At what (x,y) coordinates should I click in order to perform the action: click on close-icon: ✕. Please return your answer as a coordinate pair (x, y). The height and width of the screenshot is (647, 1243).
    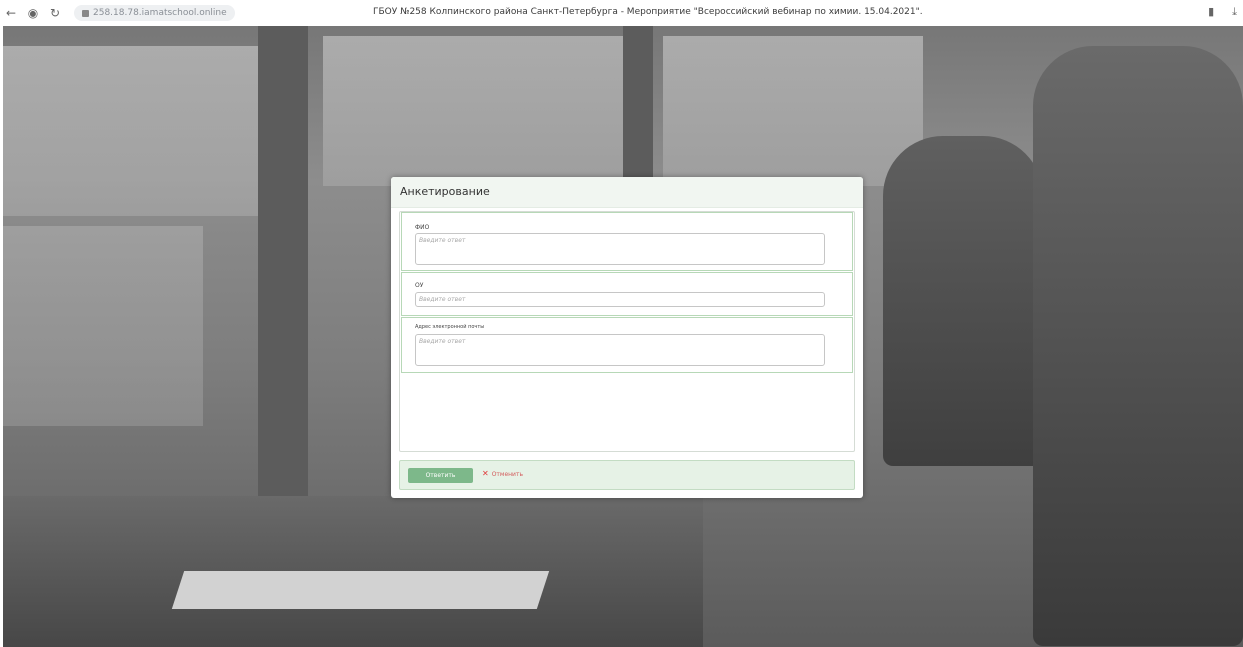
    Looking at the image, I should click on (485, 473).